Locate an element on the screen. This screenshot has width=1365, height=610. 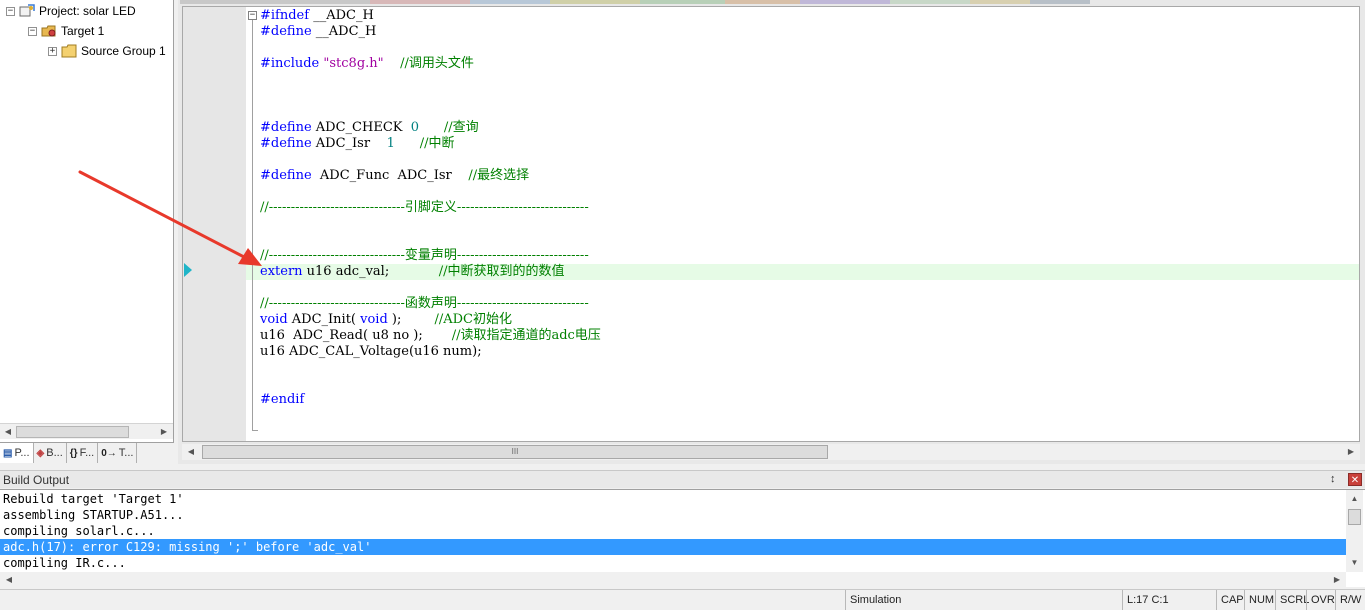
code-token: //中断 is located at coordinates (437, 143).